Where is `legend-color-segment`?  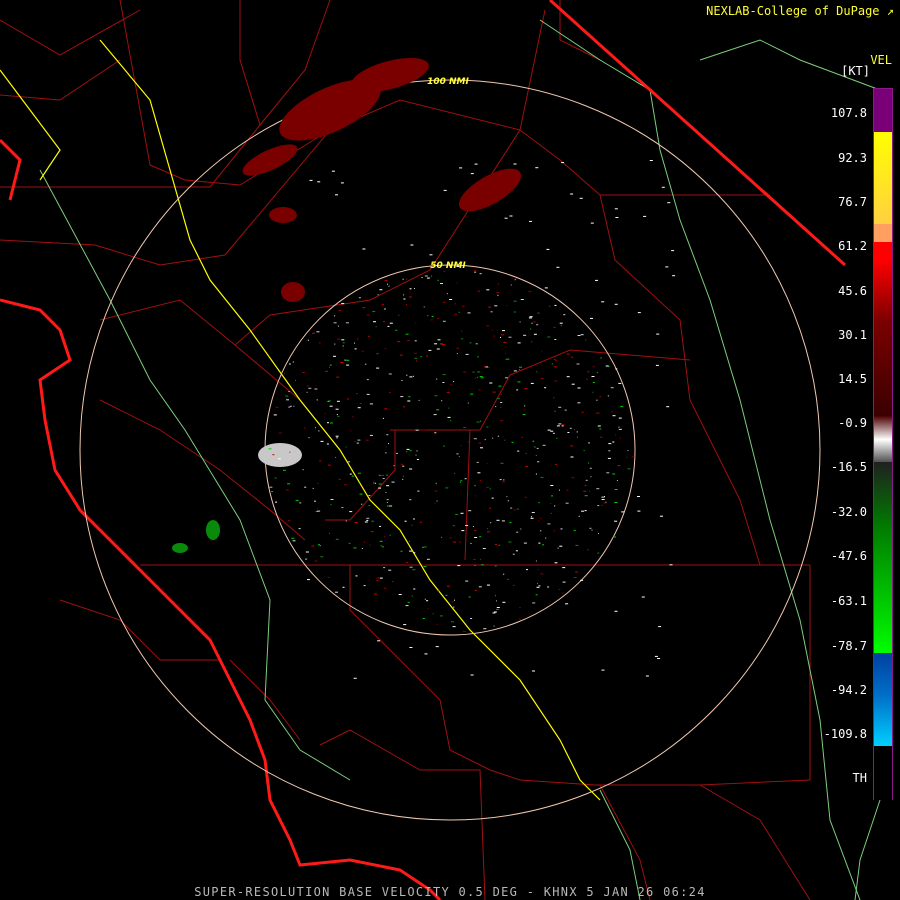
legend-color-segment is located at coordinates (883, 110).